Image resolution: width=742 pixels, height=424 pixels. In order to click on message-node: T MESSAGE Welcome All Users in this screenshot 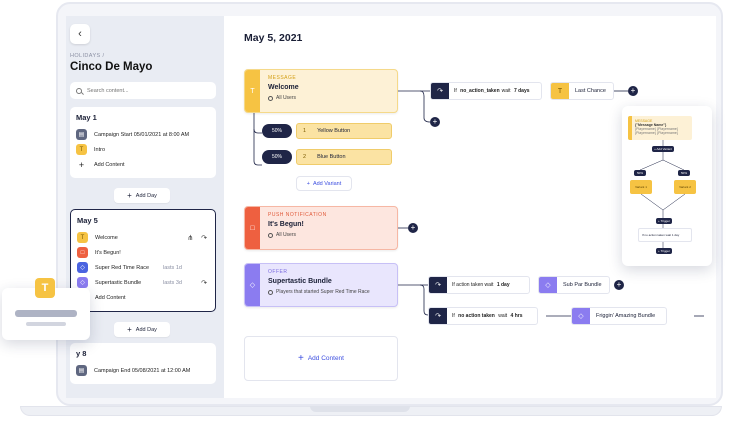, I will do `click(321, 91)`.